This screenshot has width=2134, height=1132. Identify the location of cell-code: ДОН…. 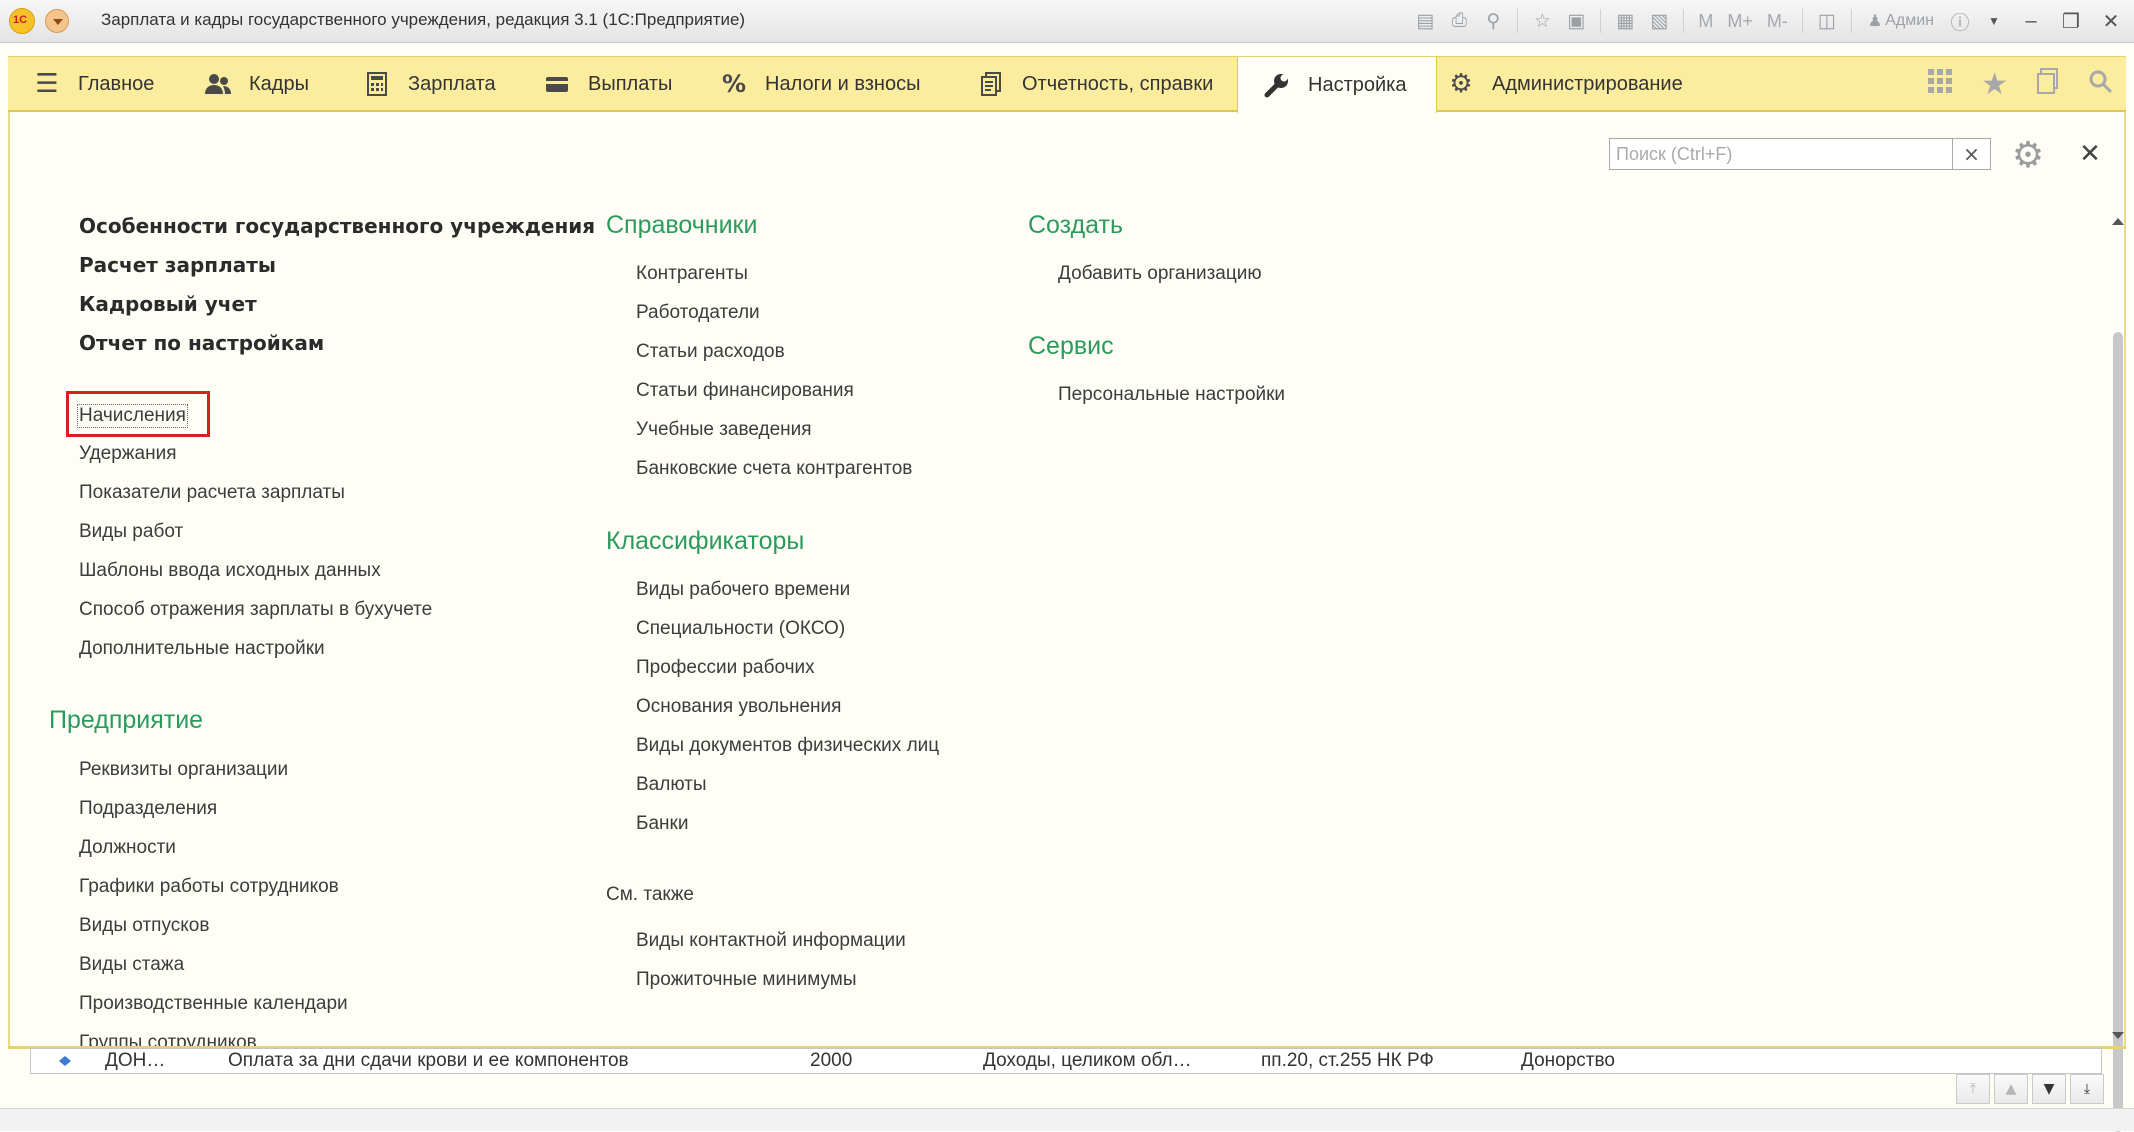
(135, 1060).